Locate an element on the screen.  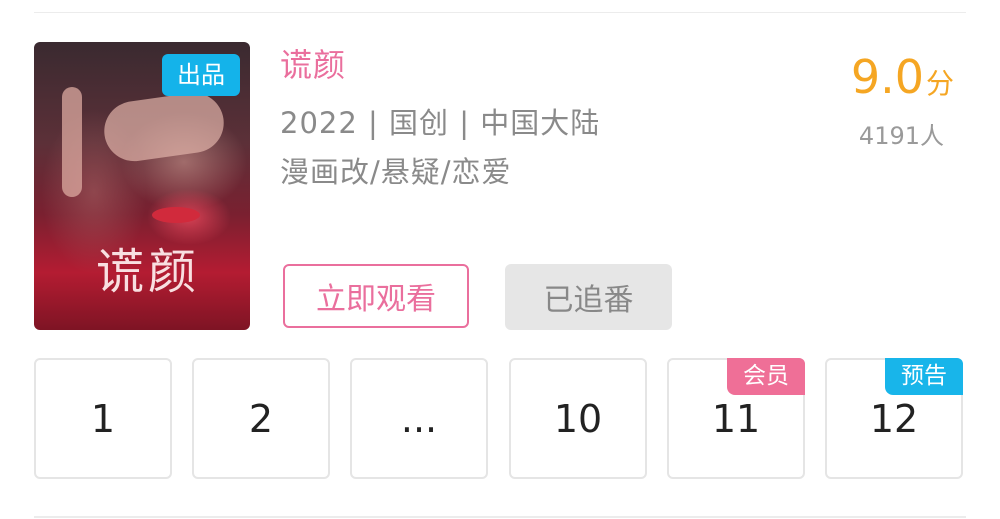
episode-label: 10 is located at coordinates (578, 418).